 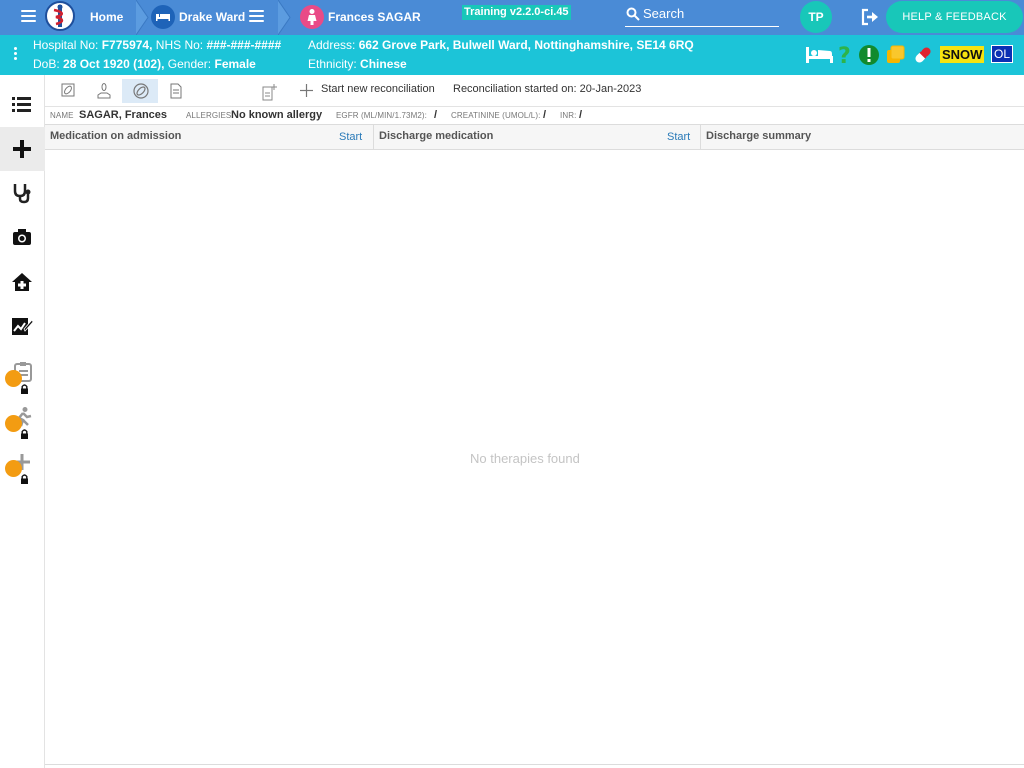 What do you see at coordinates (923, 55) in the screenshot?
I see `pill-icon` at bounding box center [923, 55].